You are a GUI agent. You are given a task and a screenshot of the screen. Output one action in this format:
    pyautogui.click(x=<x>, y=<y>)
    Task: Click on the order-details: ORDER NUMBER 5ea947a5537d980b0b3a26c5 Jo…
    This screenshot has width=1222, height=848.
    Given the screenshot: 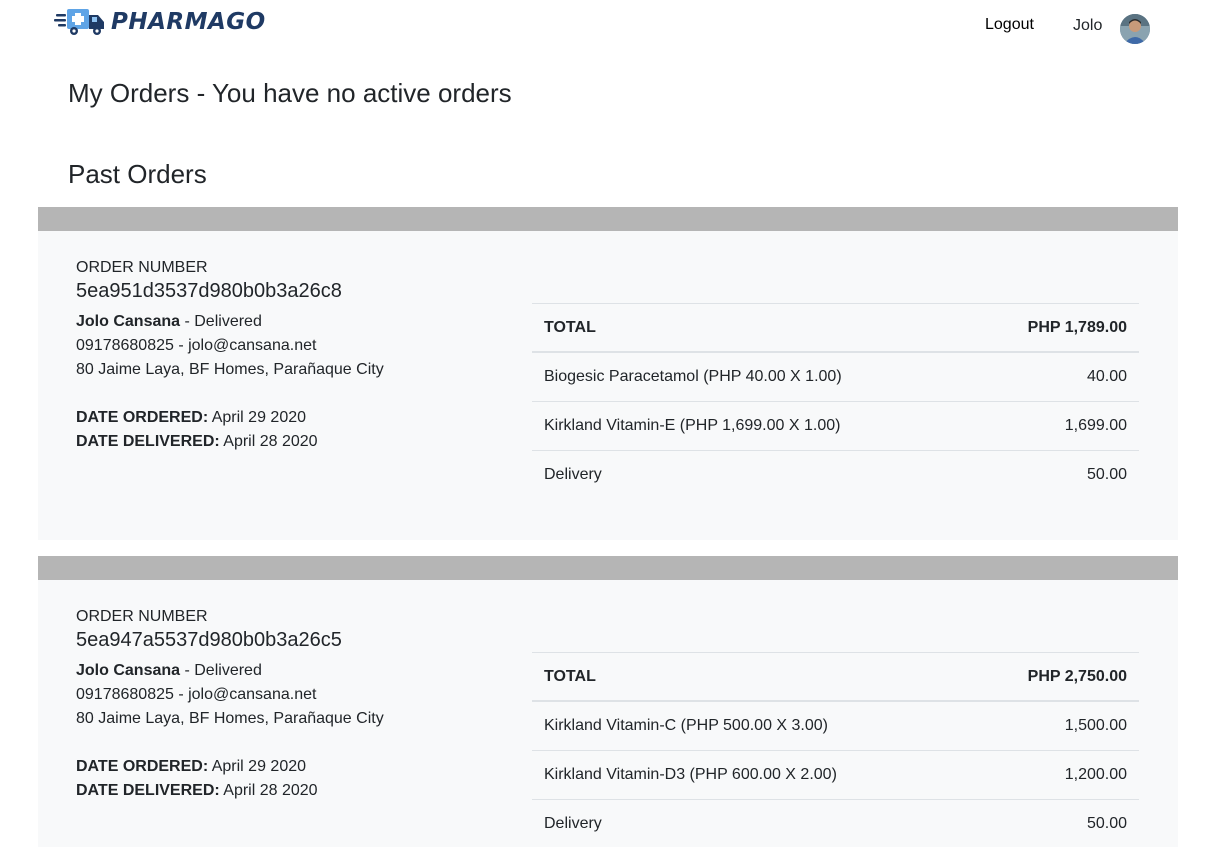 What is the action you would take?
    pyautogui.click(x=286, y=705)
    